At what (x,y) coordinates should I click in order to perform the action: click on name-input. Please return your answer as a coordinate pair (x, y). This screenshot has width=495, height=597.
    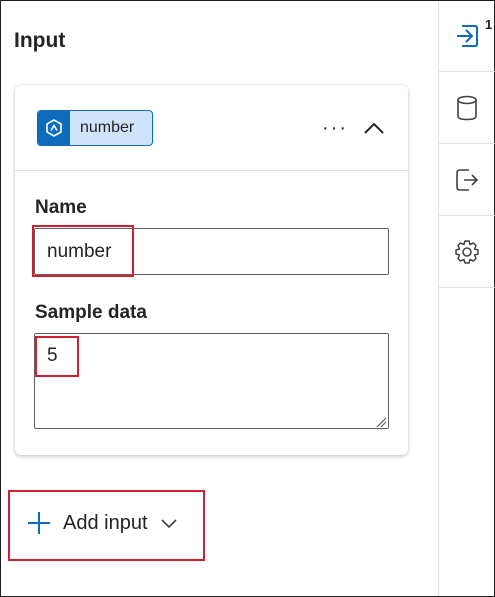
    Looking at the image, I should click on (211, 251).